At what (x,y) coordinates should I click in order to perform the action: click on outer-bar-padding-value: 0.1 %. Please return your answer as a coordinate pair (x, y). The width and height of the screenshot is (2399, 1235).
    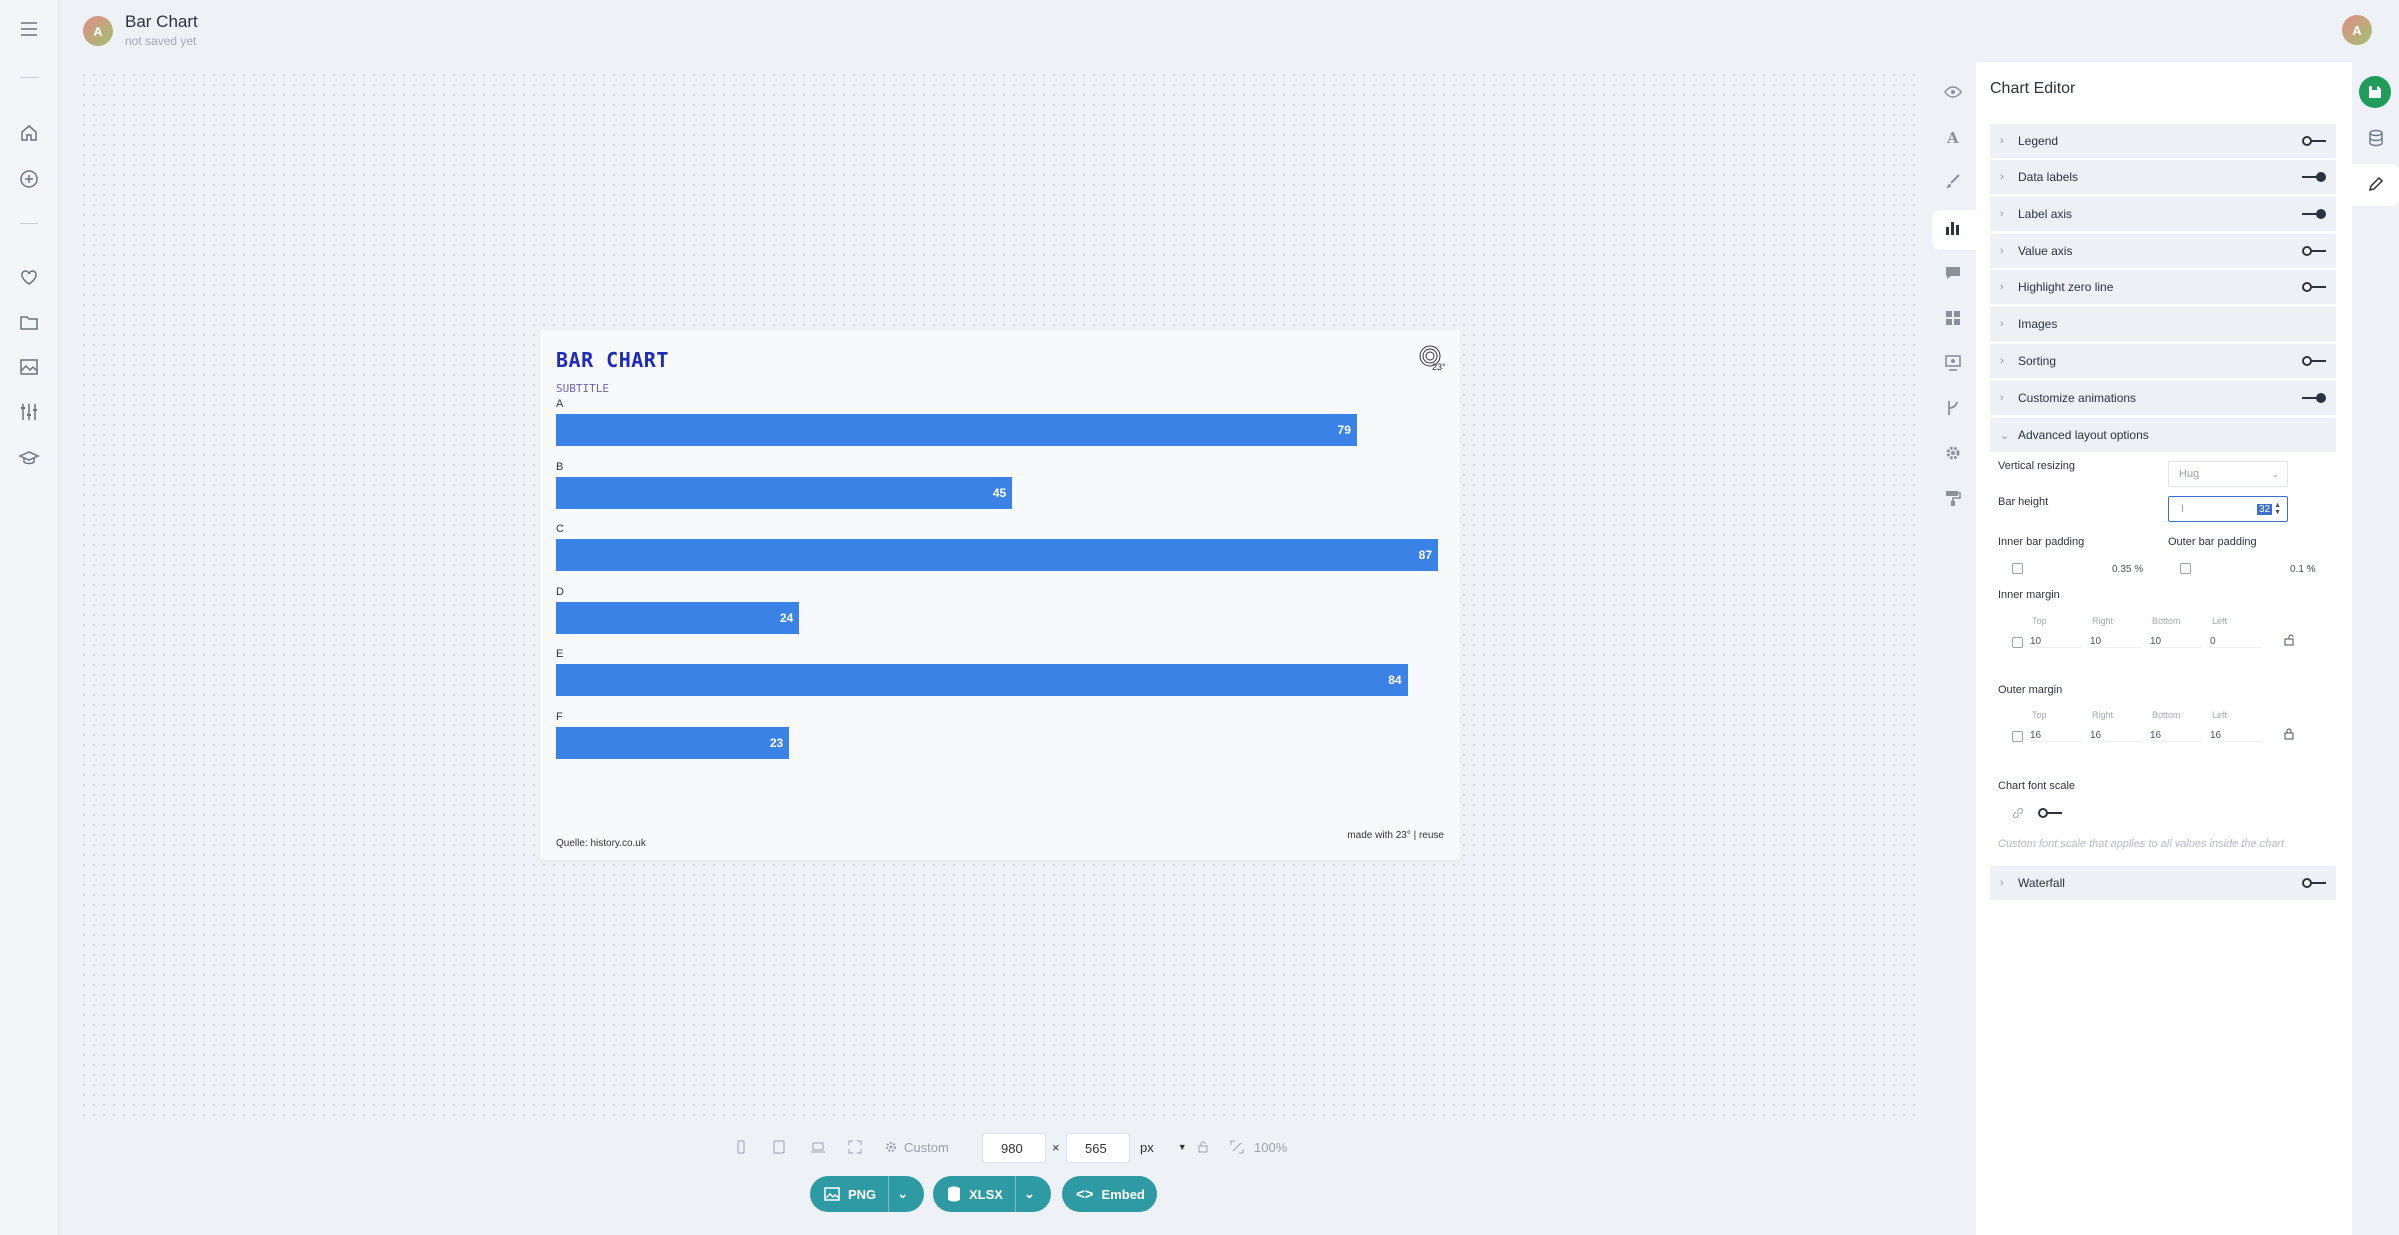
    Looking at the image, I should click on (2303, 569).